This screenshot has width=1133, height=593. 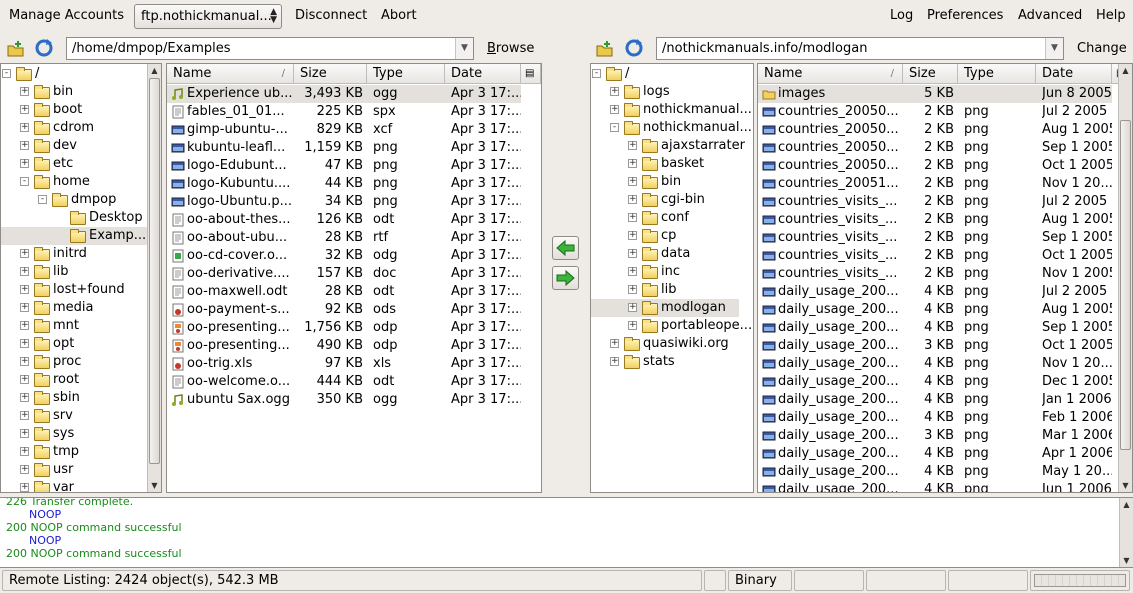 I want to click on file-row: countries_visits_... 2 KB png Jul 2 2005, so click(x=935, y=202).